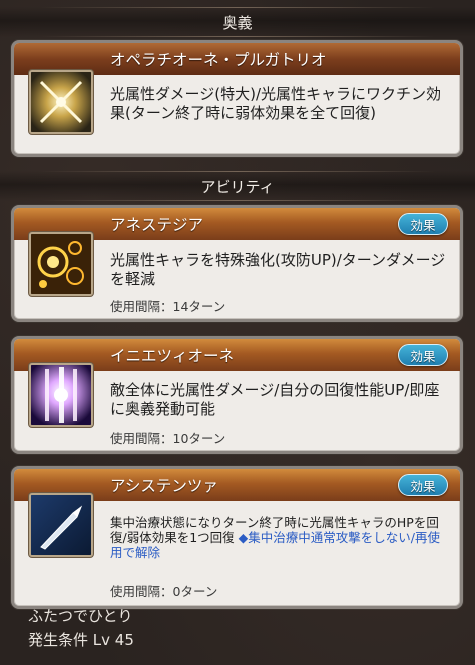  What do you see at coordinates (278, 269) in the screenshot?
I see `ability-description: 光属性キャラを特殊強化(攻防UP)/ターンダメージを軽減` at bounding box center [278, 269].